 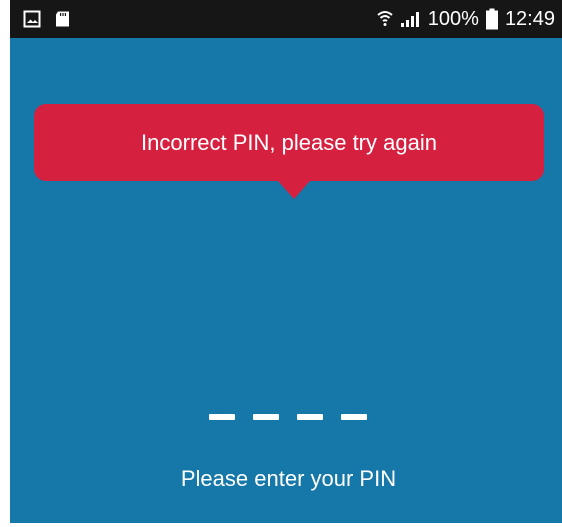 What do you see at coordinates (288, 478) in the screenshot?
I see `pin-prompt: Please enter your PIN` at bounding box center [288, 478].